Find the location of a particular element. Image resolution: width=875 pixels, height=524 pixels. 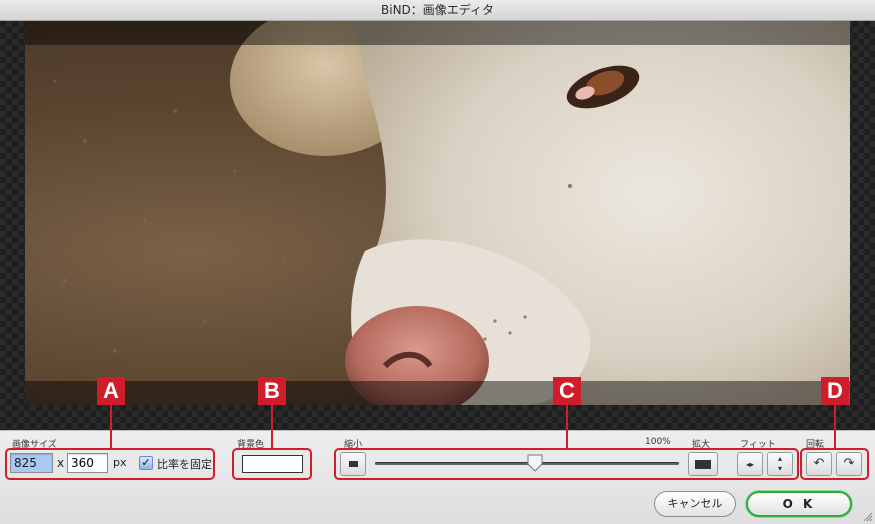

size-unit: px is located at coordinates (120, 462).